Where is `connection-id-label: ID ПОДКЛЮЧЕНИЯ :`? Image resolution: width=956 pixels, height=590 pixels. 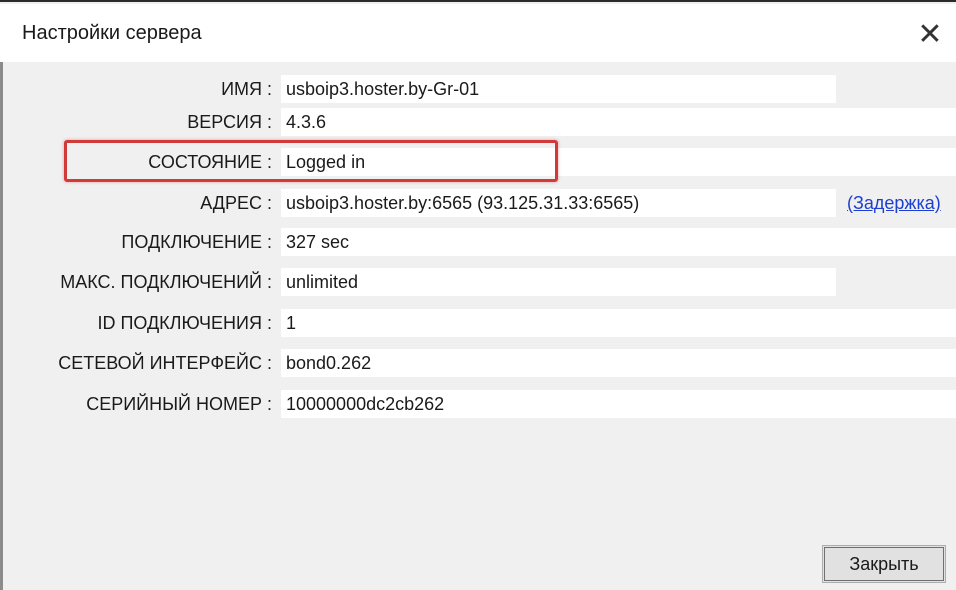 connection-id-label: ID ПОДКЛЮЧЕНИЯ : is located at coordinates (184, 323).